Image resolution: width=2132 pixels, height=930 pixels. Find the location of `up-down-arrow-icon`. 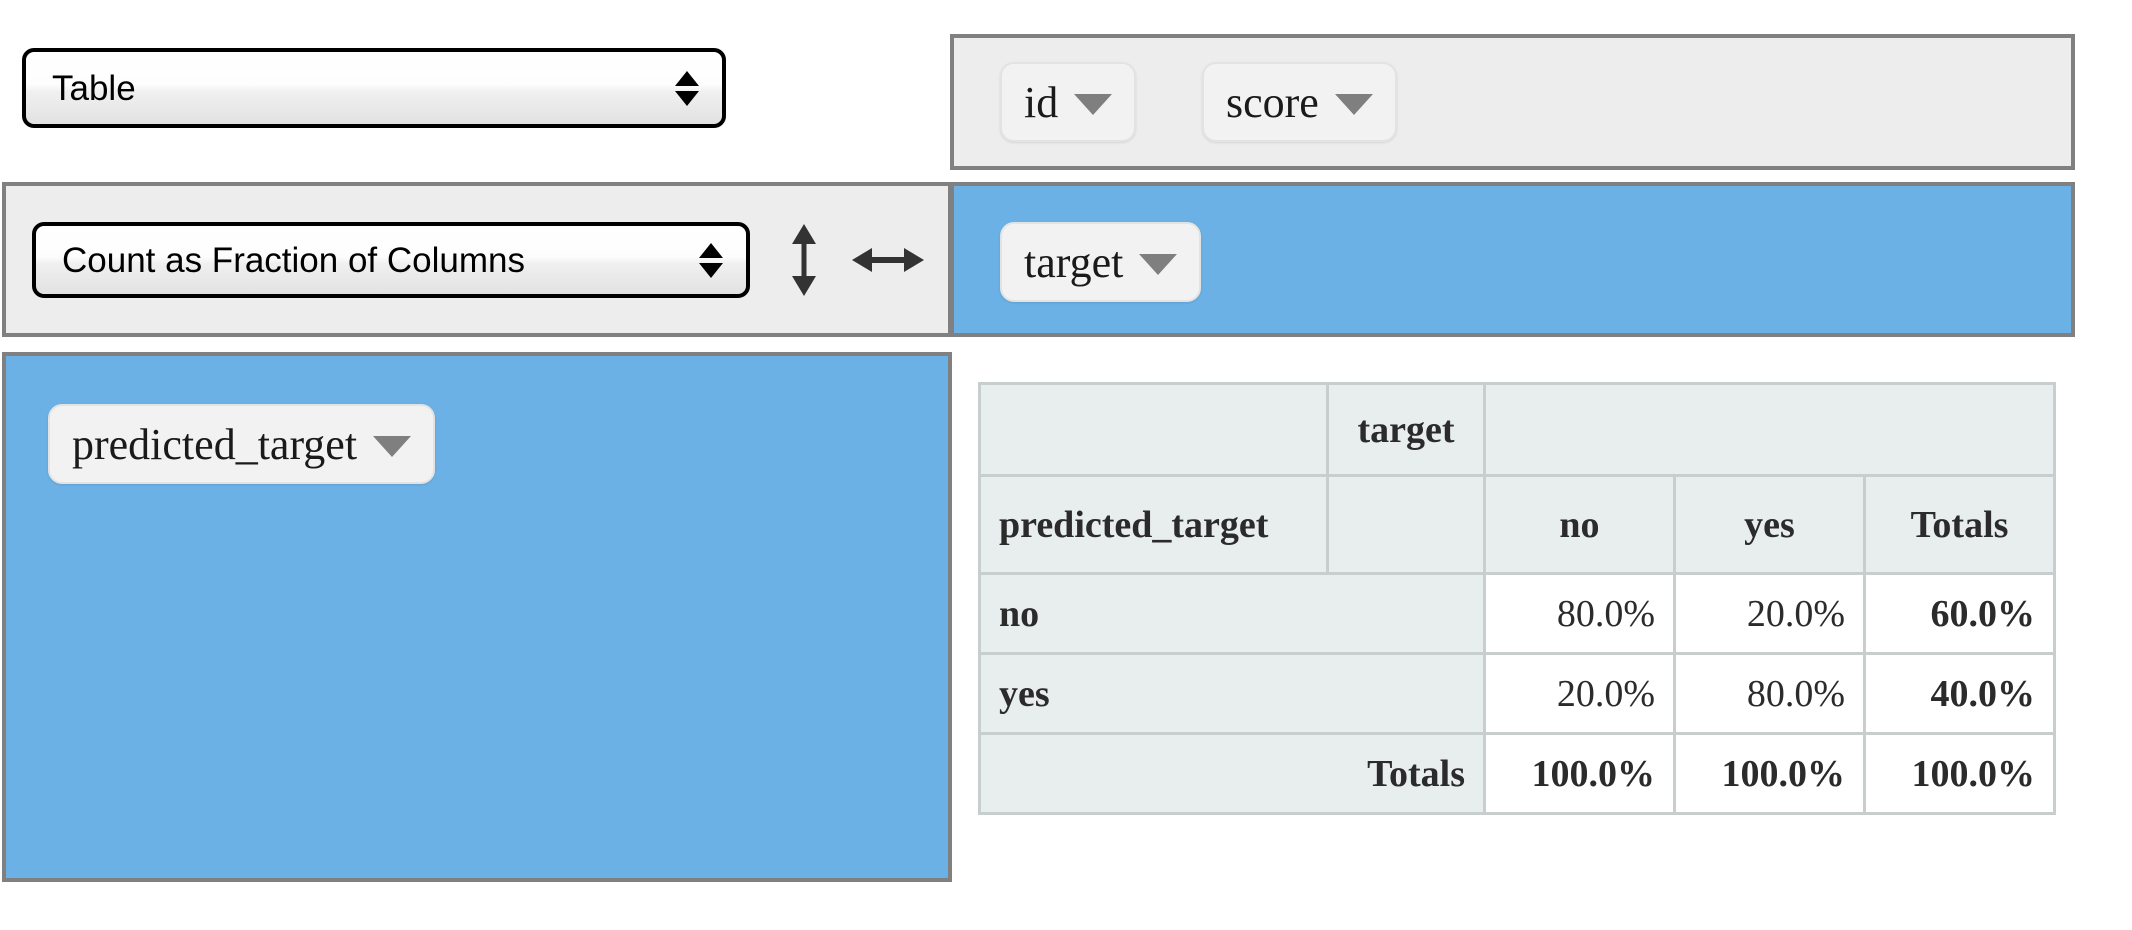

up-down-arrow-icon is located at coordinates (804, 260).